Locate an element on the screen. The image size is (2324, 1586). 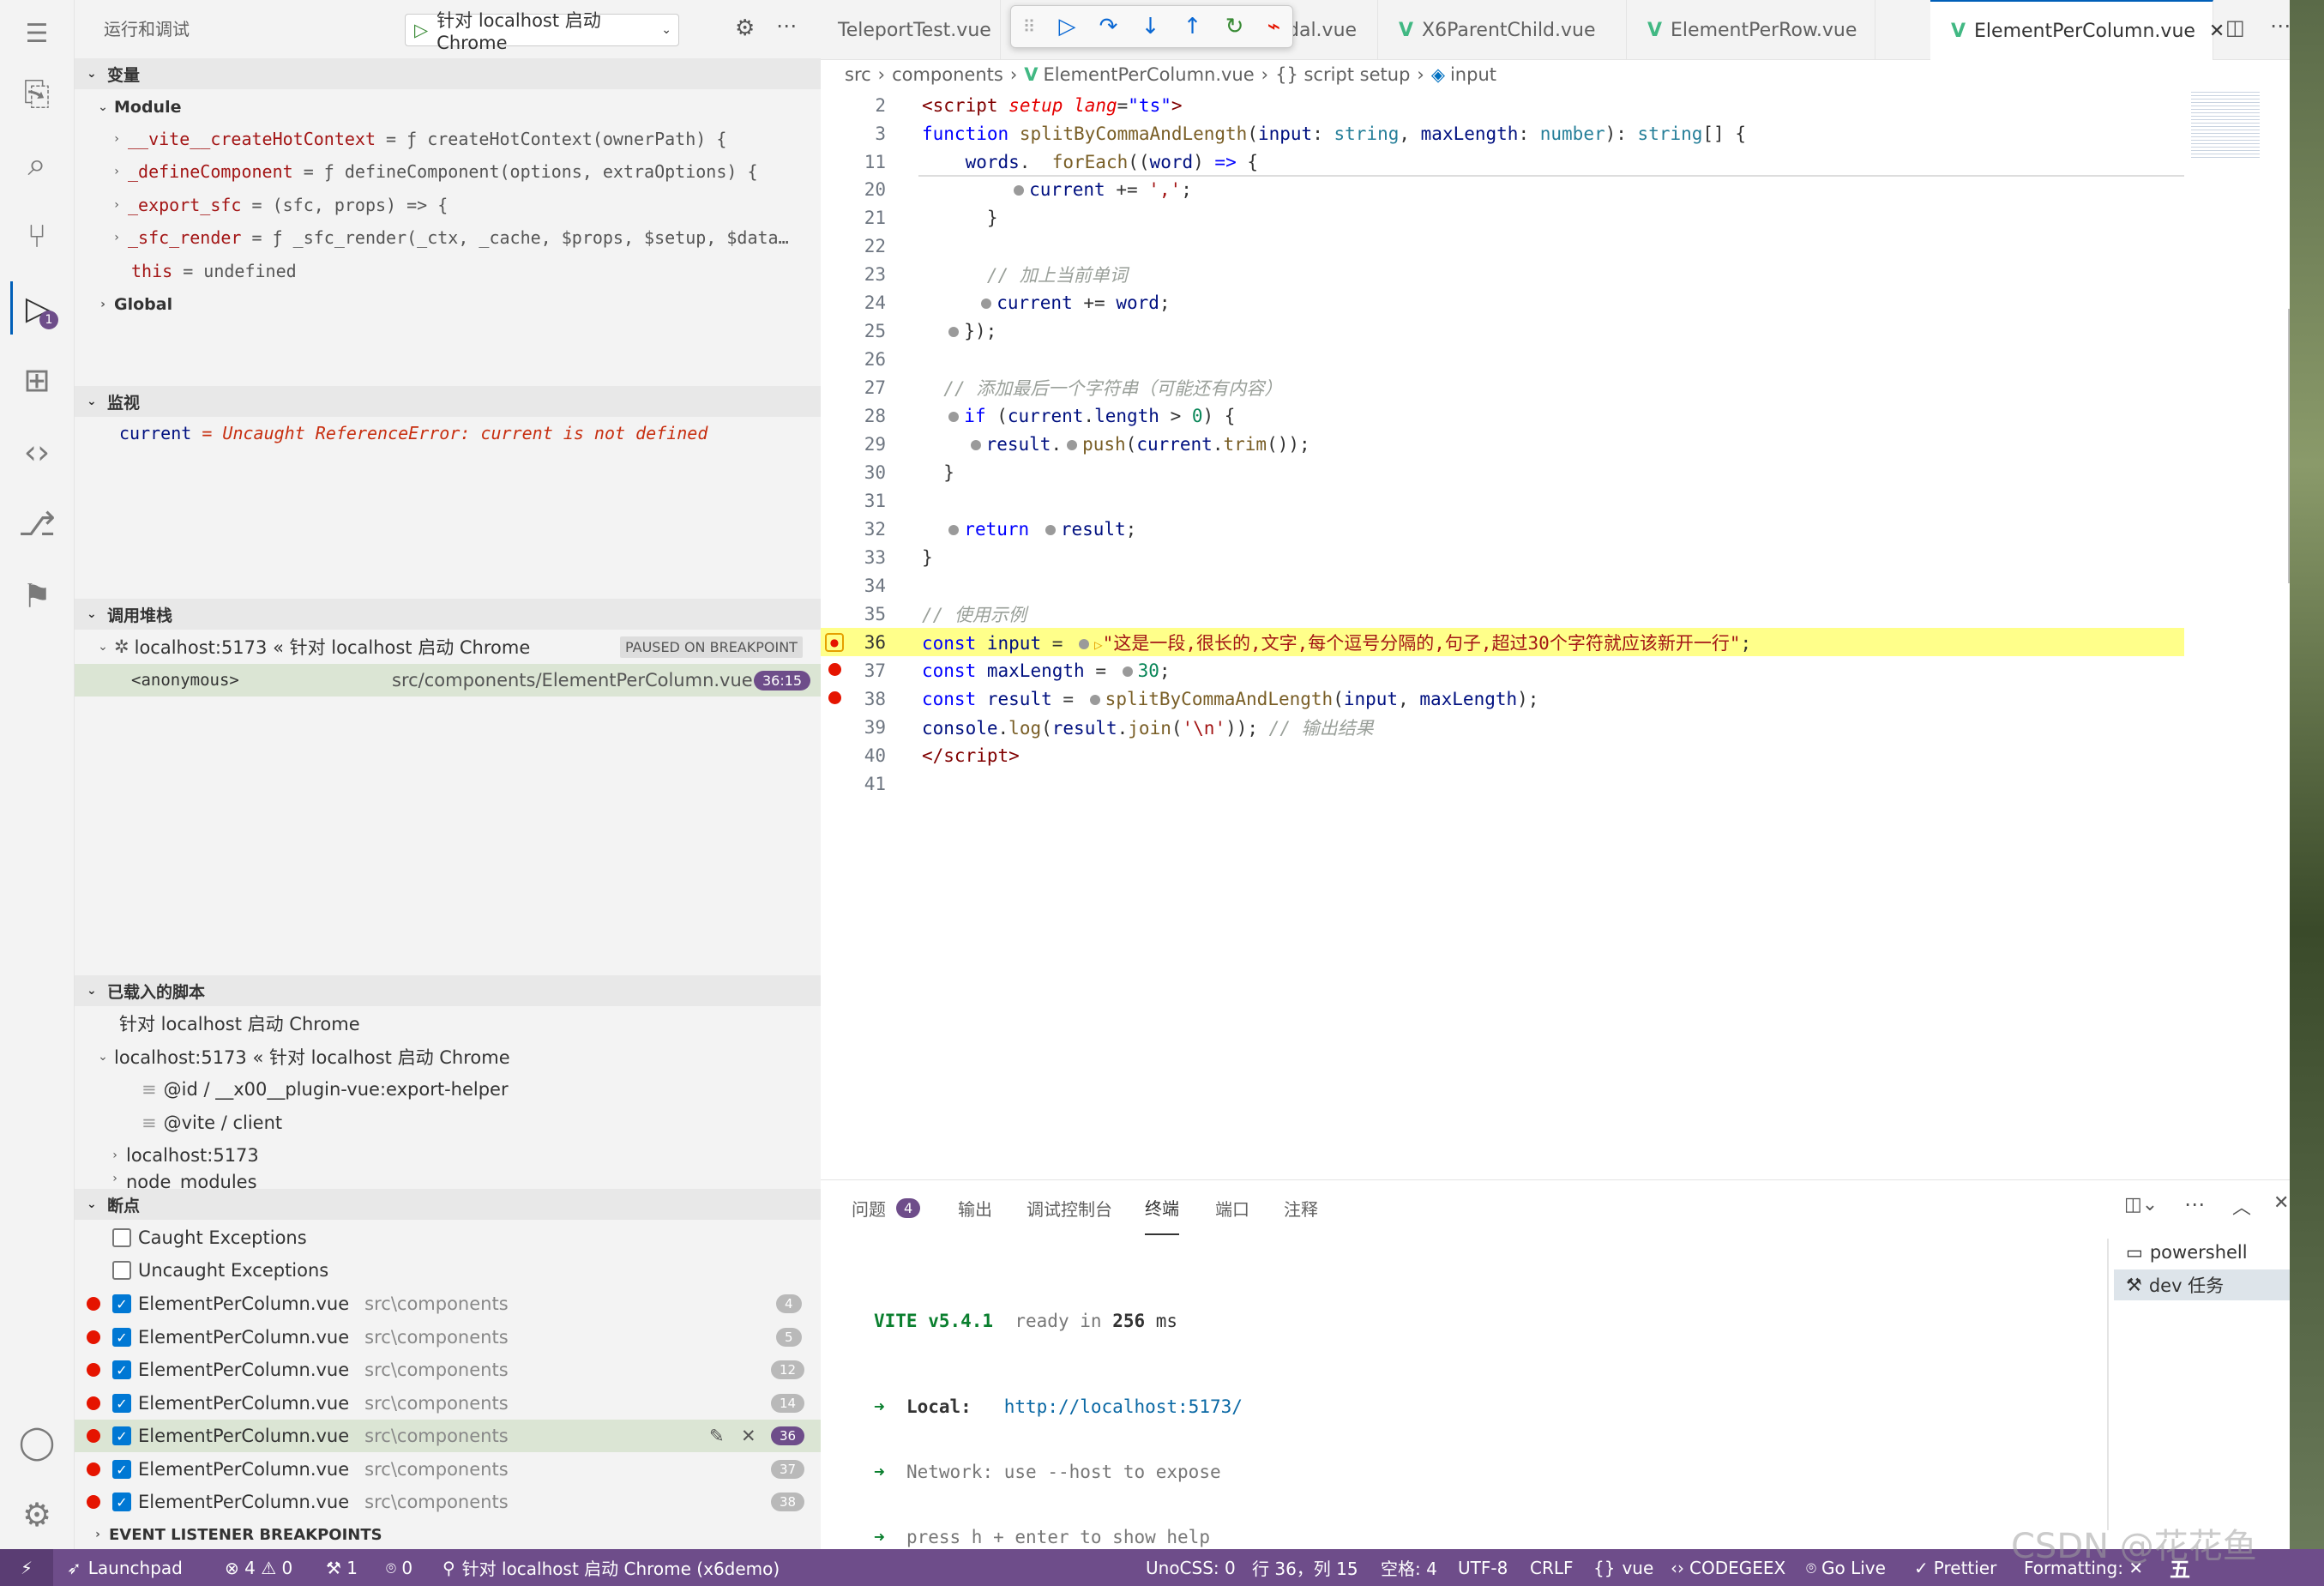
tab-ports: 端口 is located at coordinates (1232, 1207).